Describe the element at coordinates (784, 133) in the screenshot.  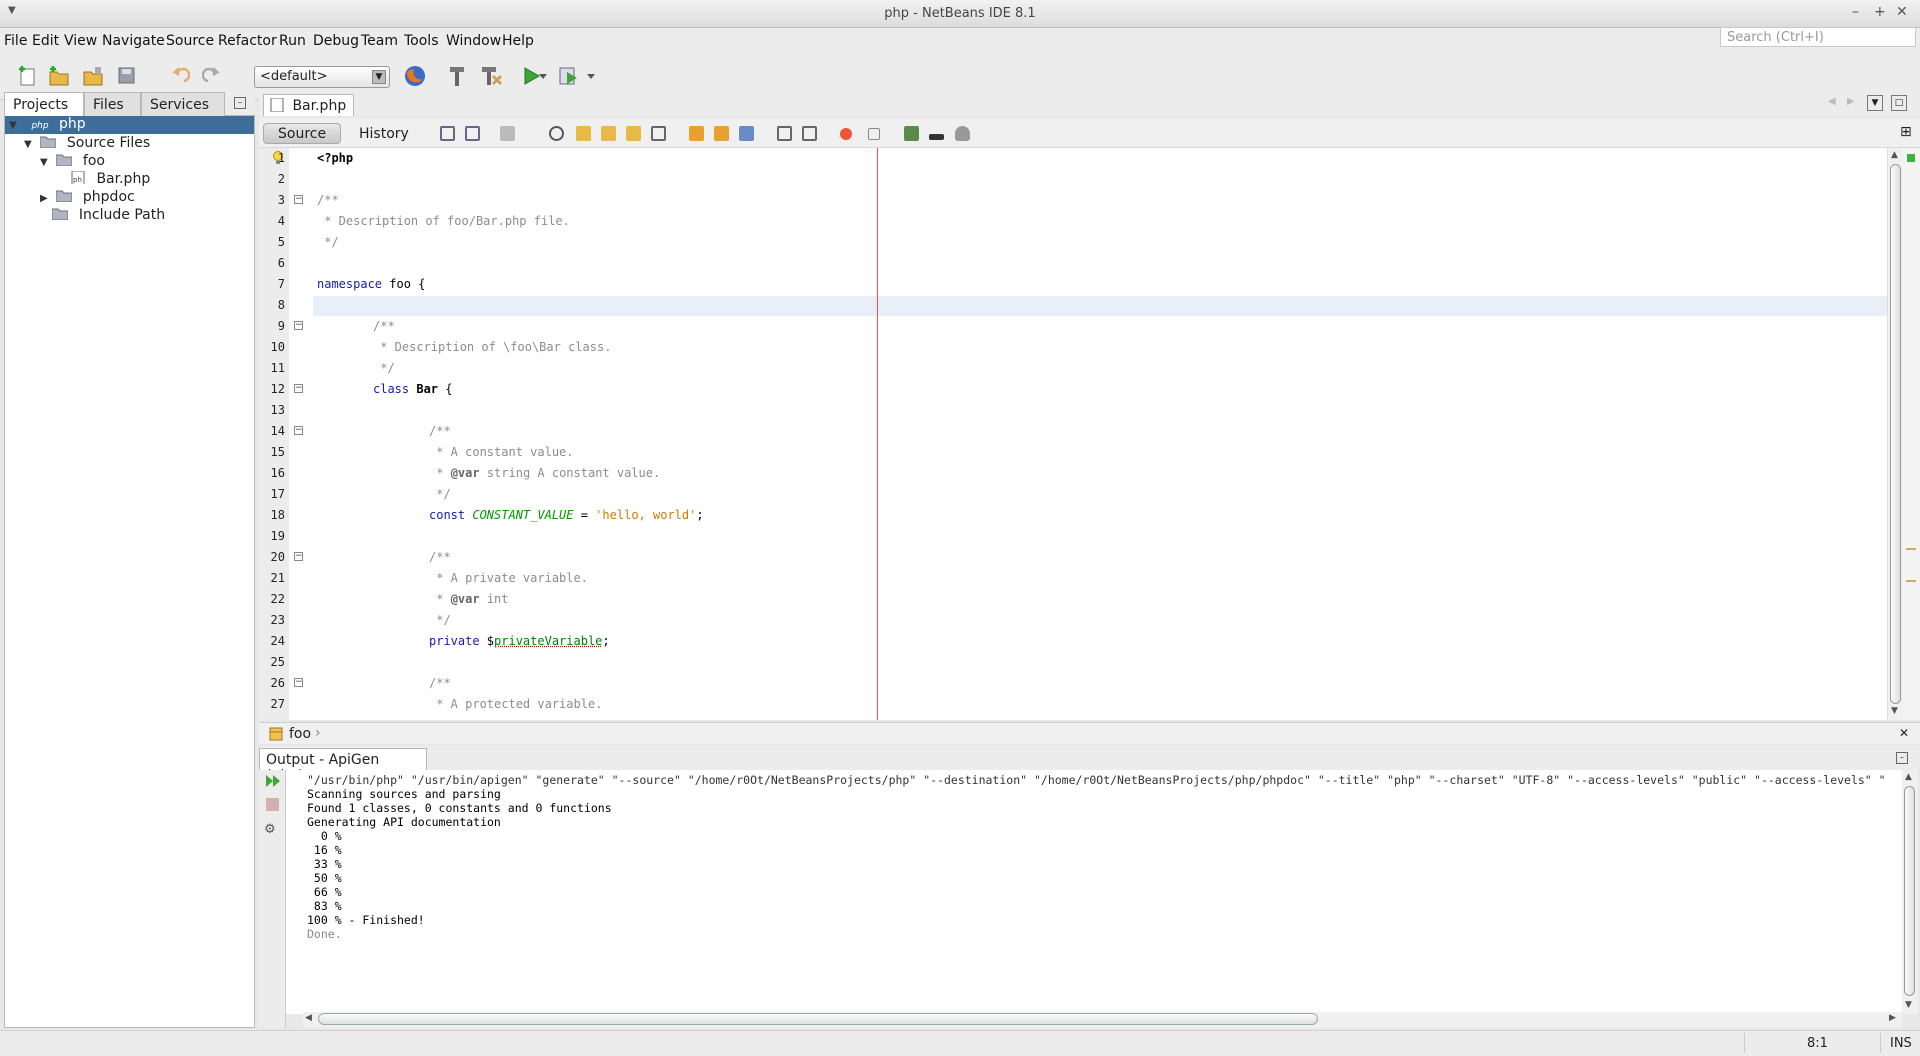
I see `shift-left-icon` at that location.